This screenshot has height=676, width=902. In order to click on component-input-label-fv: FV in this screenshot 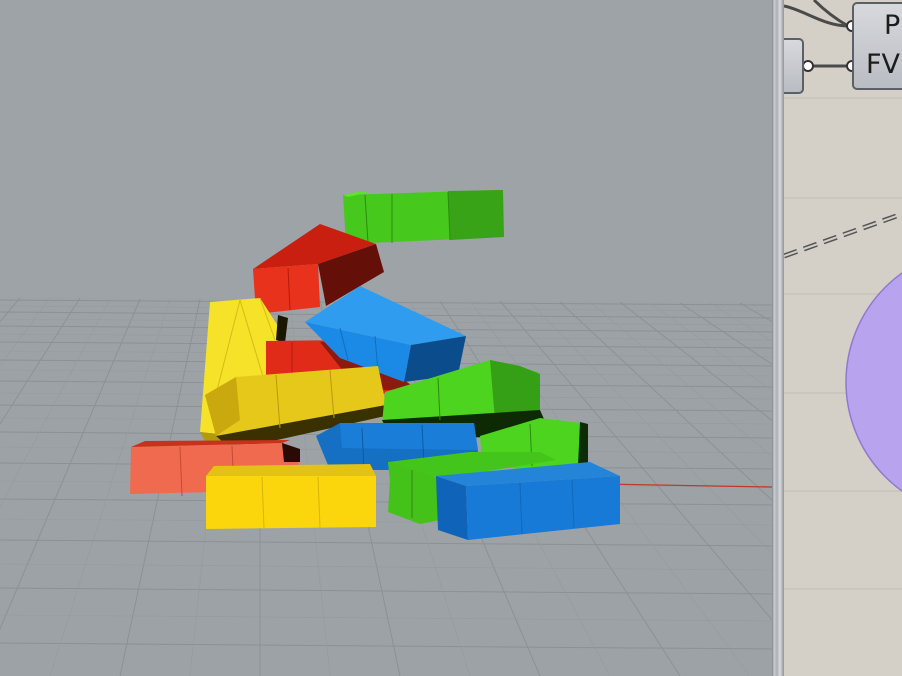, I will do `click(883, 64)`.